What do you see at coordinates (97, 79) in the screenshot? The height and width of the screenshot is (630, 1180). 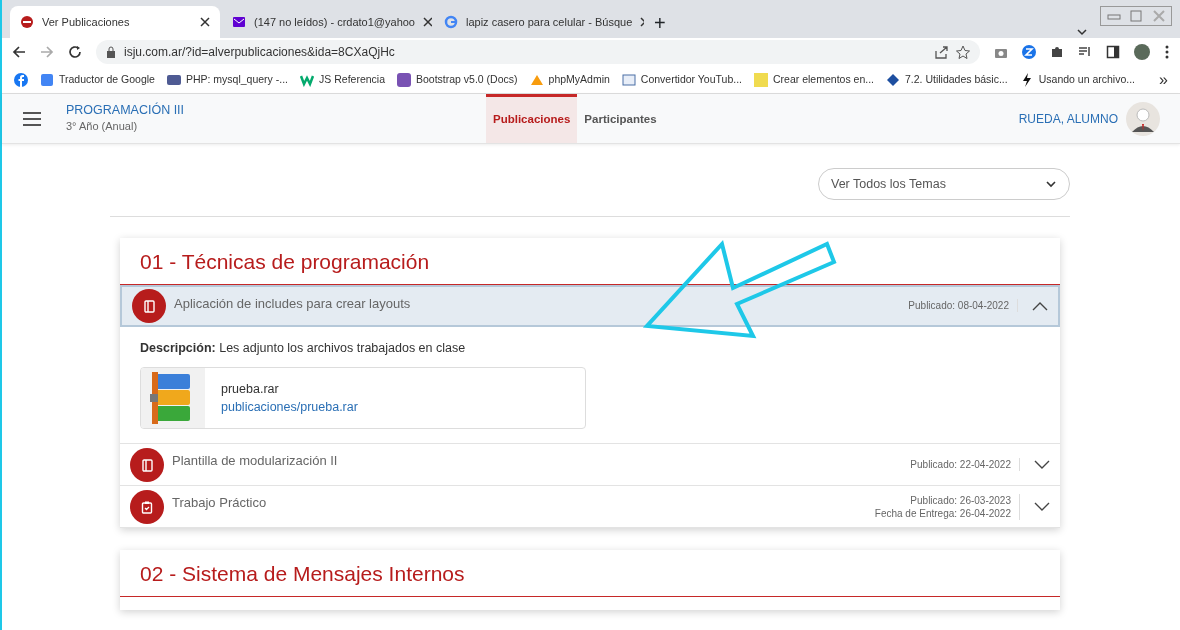 I see `bookmark-link: Traductor de Google` at bounding box center [97, 79].